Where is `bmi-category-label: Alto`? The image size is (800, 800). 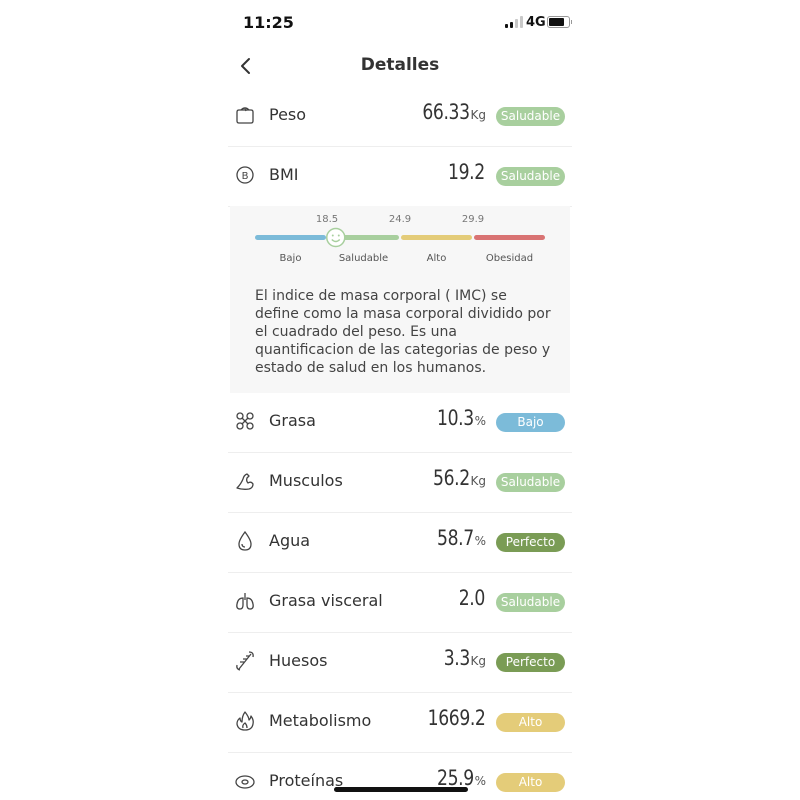
bmi-category-label: Alto is located at coordinates (437, 258).